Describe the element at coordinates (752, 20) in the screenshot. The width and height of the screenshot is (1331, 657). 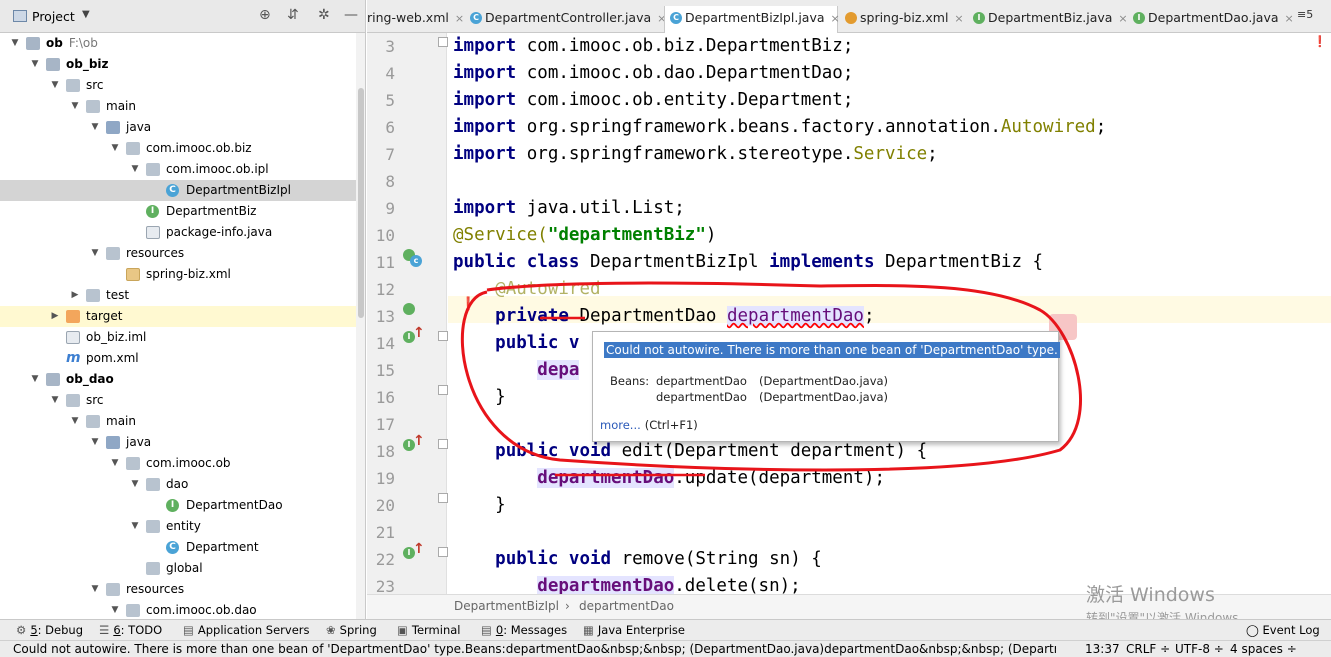
I see `tab-departmentbizipl-java: C DepartmentBizIpl.java ×` at that location.